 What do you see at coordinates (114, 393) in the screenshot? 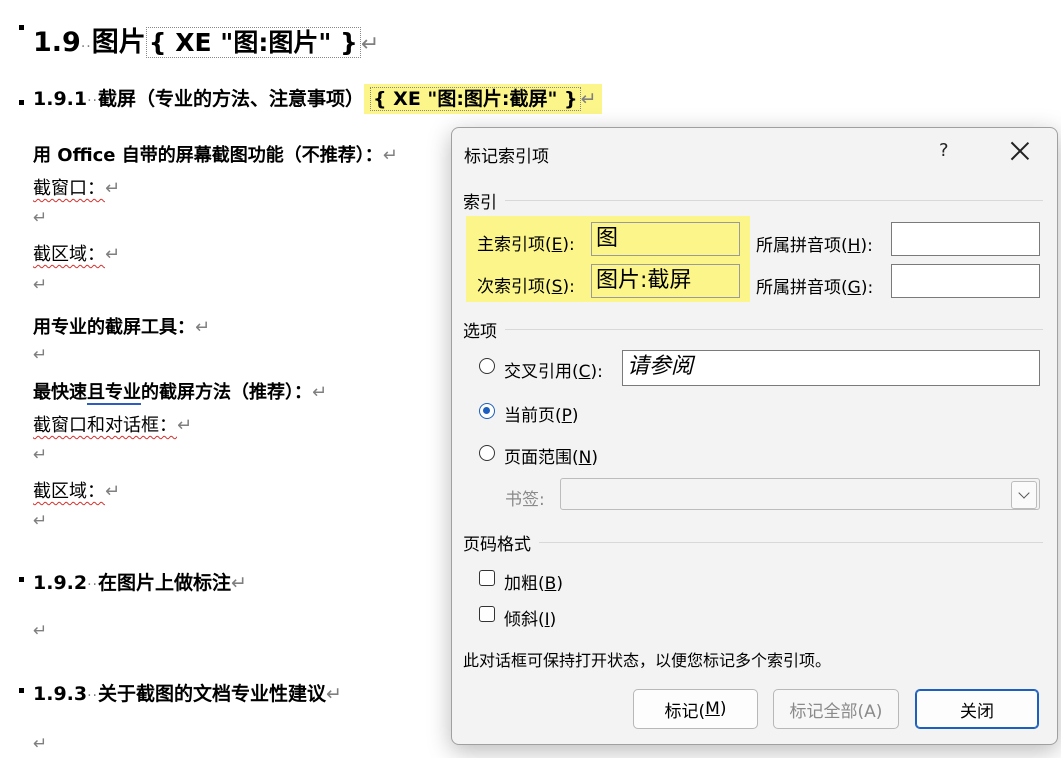
I see `grammar-flagged-text: 且专业` at bounding box center [114, 393].